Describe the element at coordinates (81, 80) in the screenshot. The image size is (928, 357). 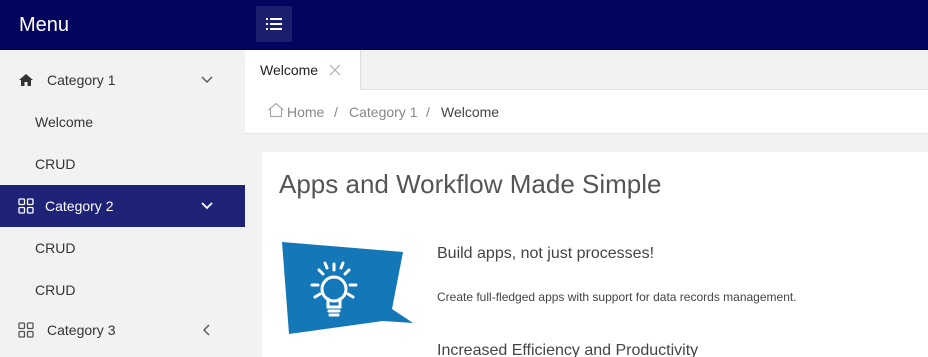
I see `sidebar-item-label: Category 1` at that location.